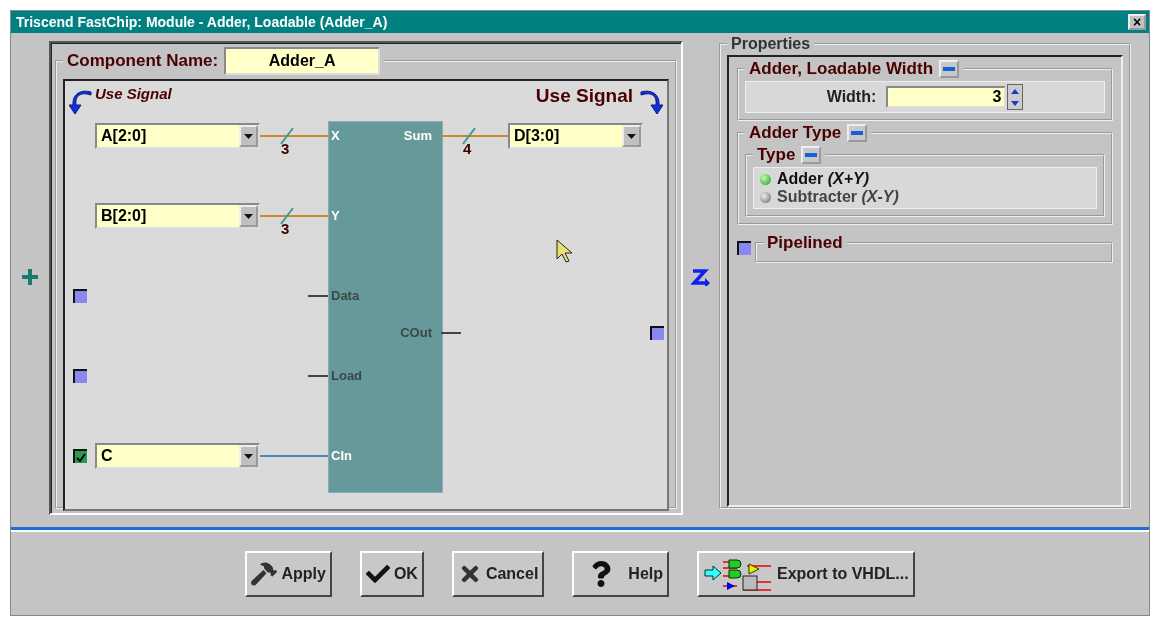 Image resolution: width=1150 pixels, height=618 pixels. I want to click on radio-option: Adder (X+Y), so click(925, 179).